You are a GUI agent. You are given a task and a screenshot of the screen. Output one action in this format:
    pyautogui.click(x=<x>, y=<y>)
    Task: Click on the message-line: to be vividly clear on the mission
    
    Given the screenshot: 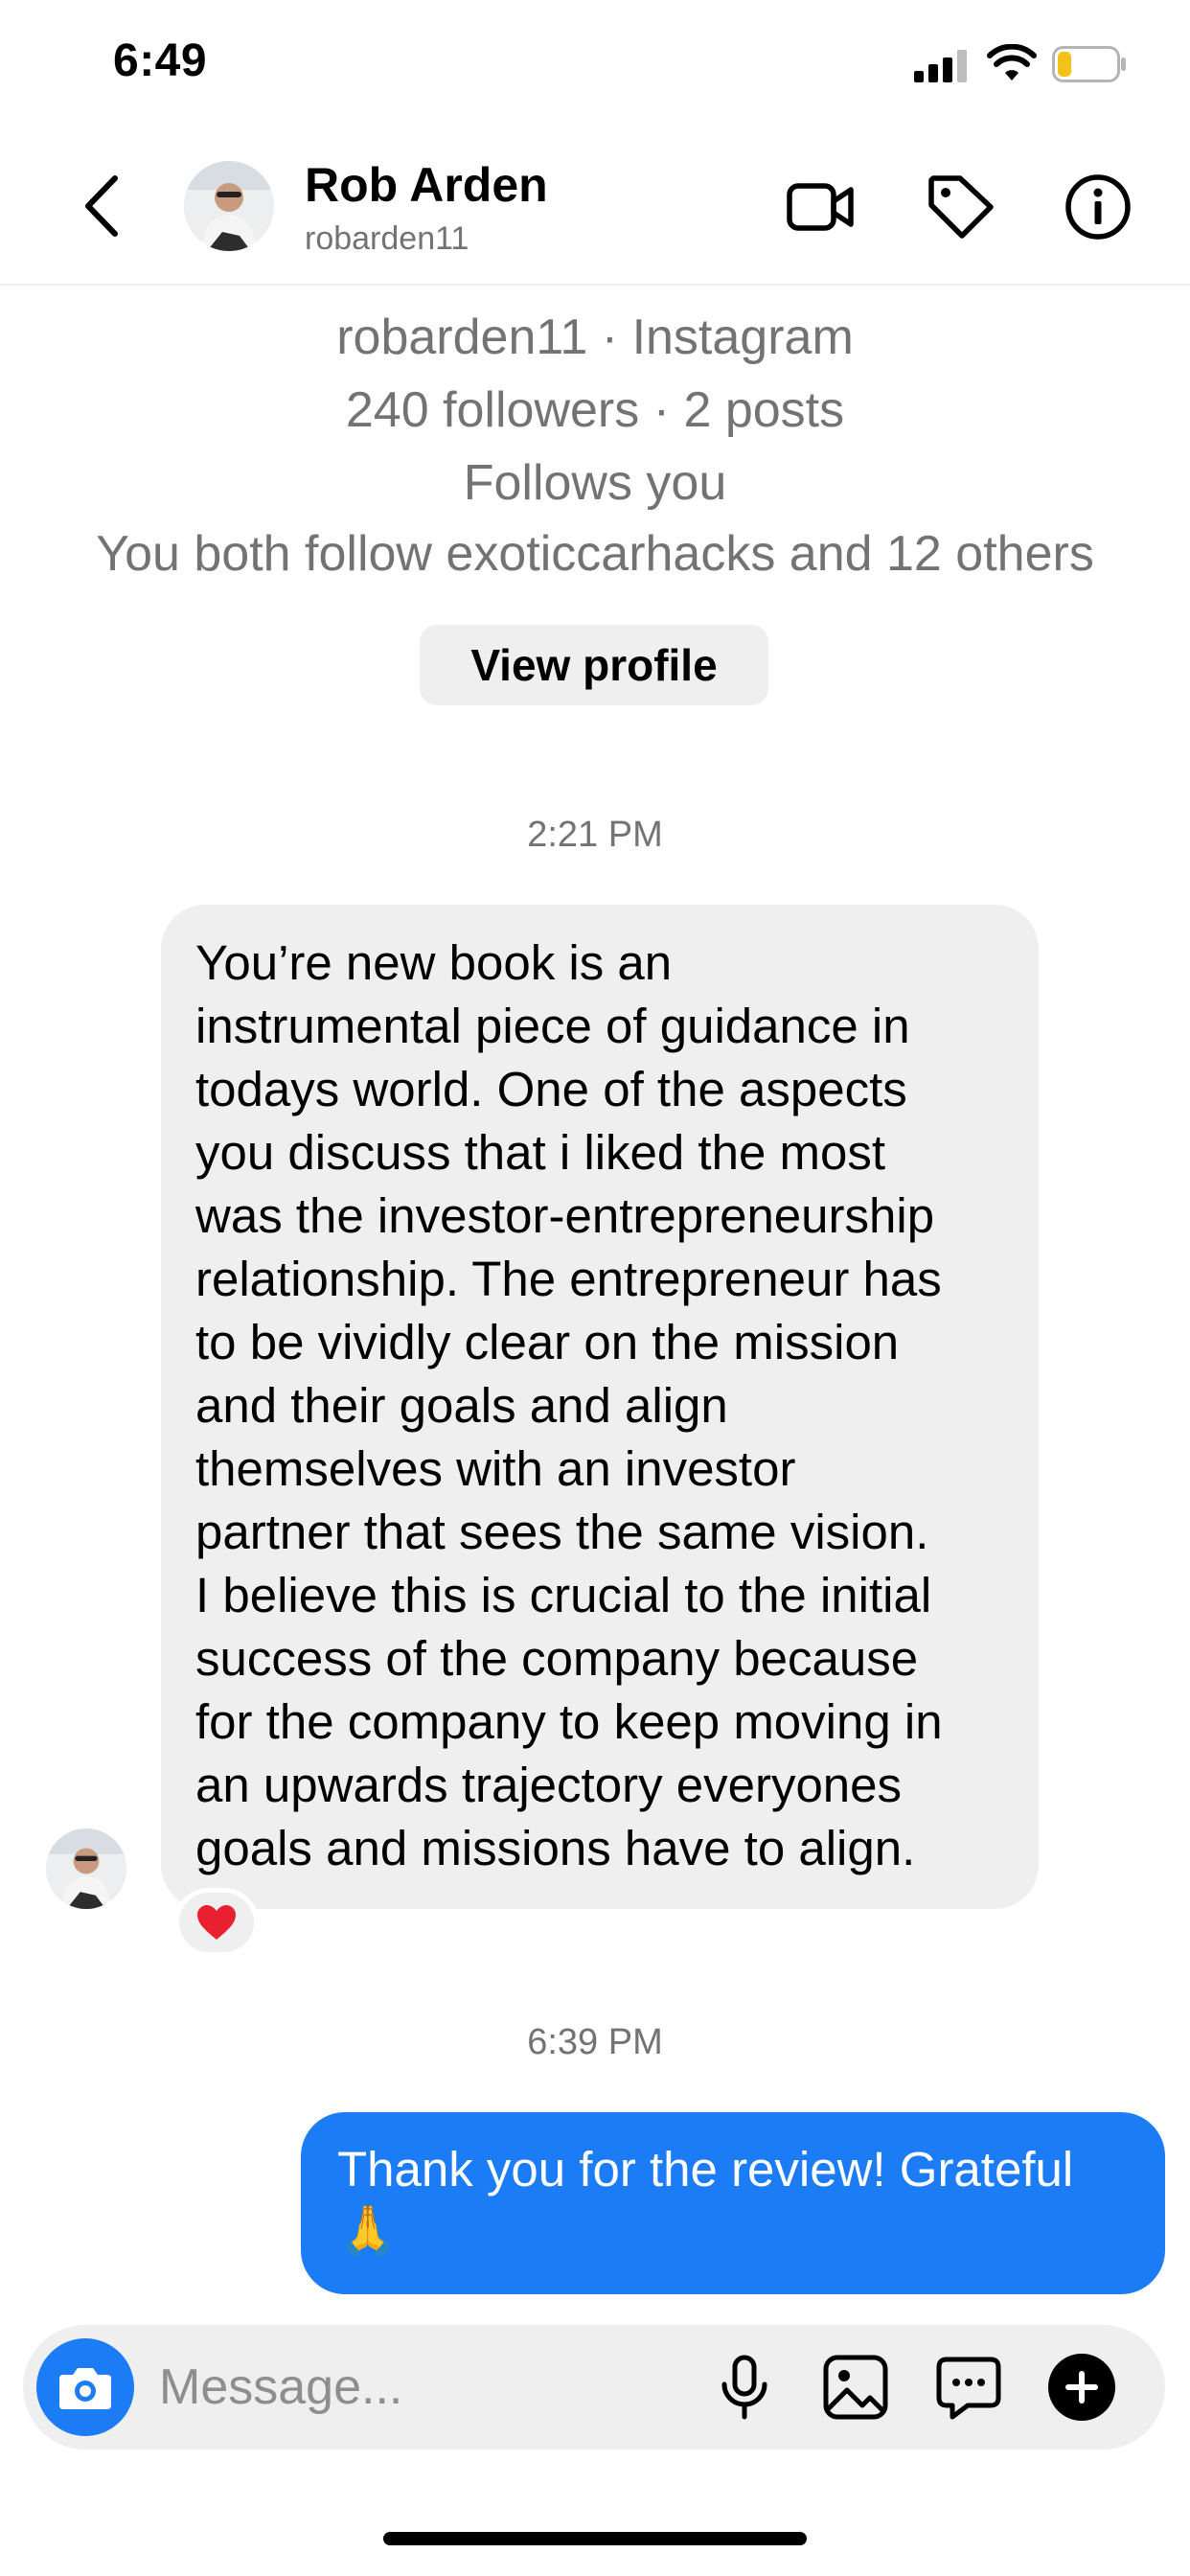 What is the action you would take?
    pyautogui.click(x=547, y=1342)
    